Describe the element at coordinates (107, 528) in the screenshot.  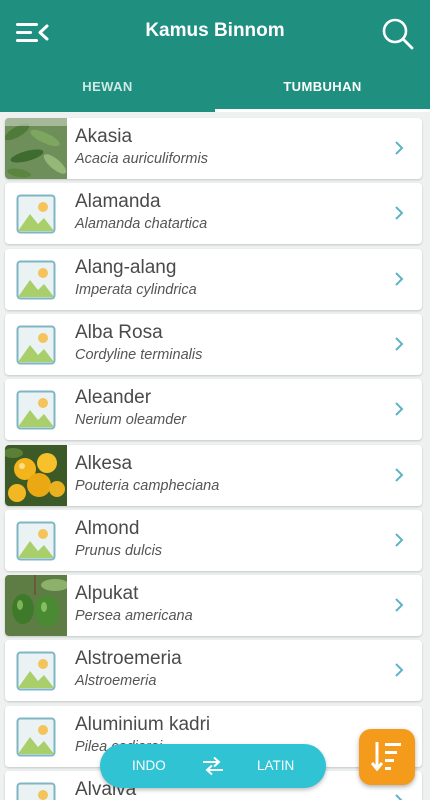
I see `plant-name: Almond` at that location.